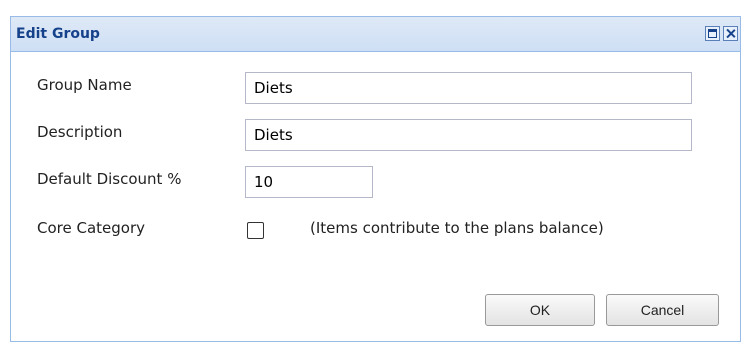 This screenshot has width=745, height=345. I want to click on maximize-icon, so click(712, 33).